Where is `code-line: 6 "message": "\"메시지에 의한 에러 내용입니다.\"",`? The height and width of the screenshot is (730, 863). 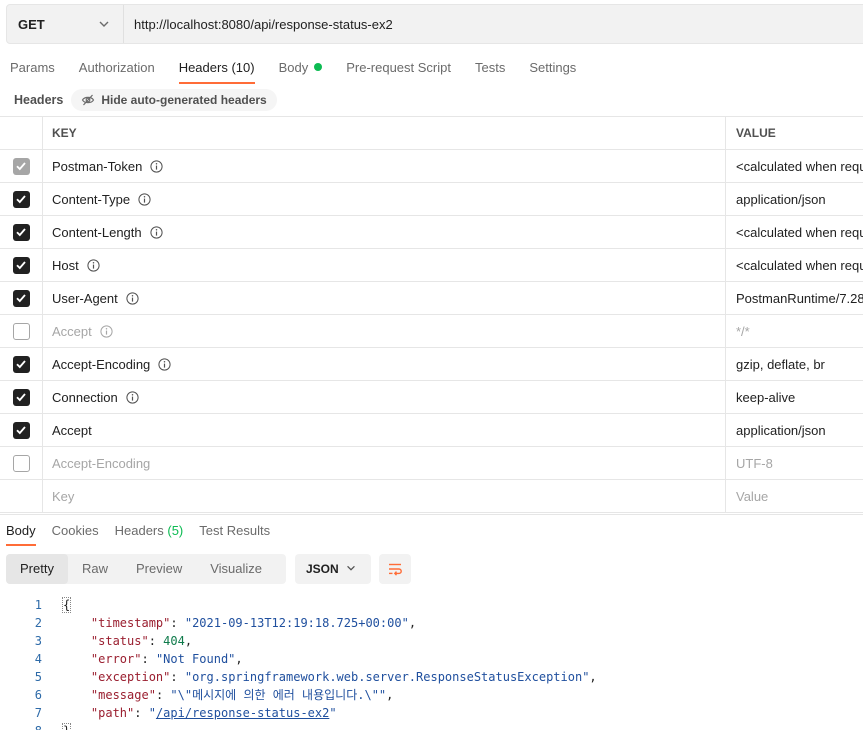
code-line: 6 "message": "\"메시지에 의한 에러 내용입니다.\"", is located at coordinates (431, 695).